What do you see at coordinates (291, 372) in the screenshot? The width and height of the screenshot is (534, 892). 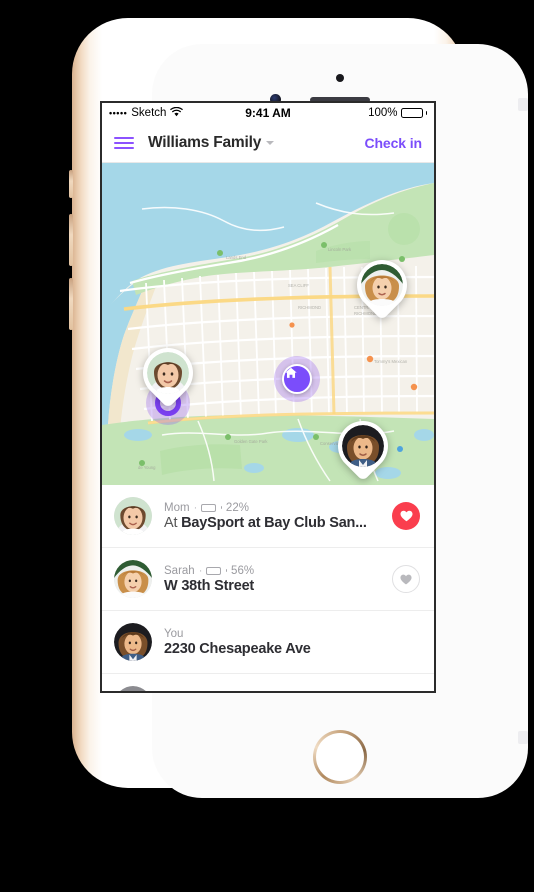 I see `home-icon` at bounding box center [291, 372].